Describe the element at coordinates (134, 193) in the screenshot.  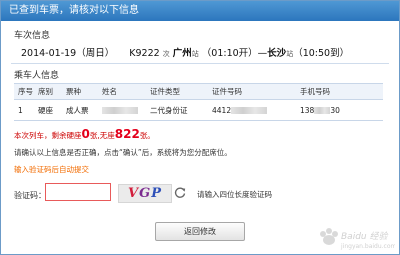
I see `captcha-char: V` at that location.